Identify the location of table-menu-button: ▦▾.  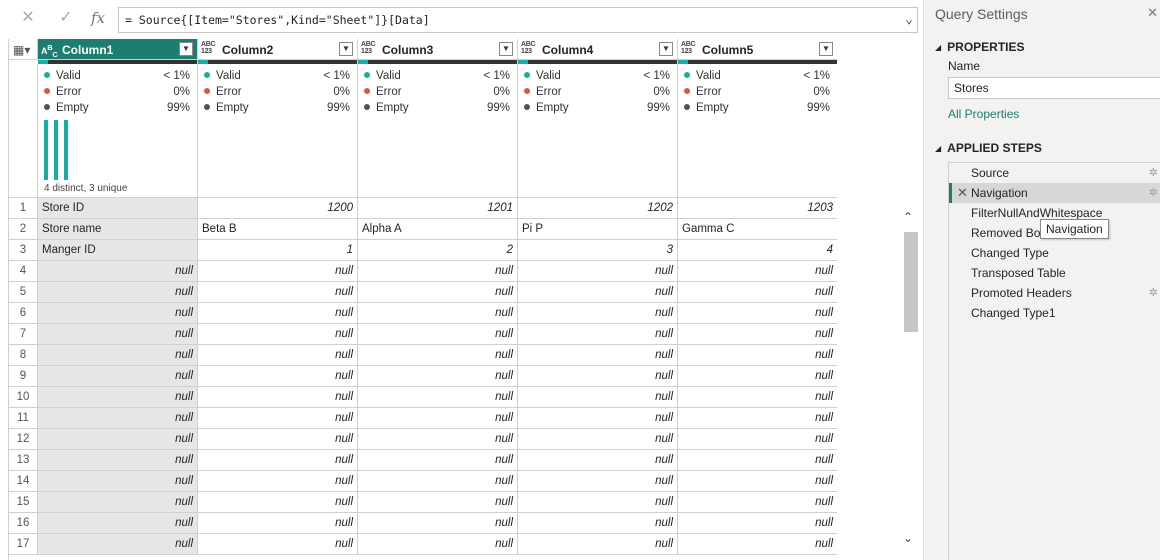
(23, 49).